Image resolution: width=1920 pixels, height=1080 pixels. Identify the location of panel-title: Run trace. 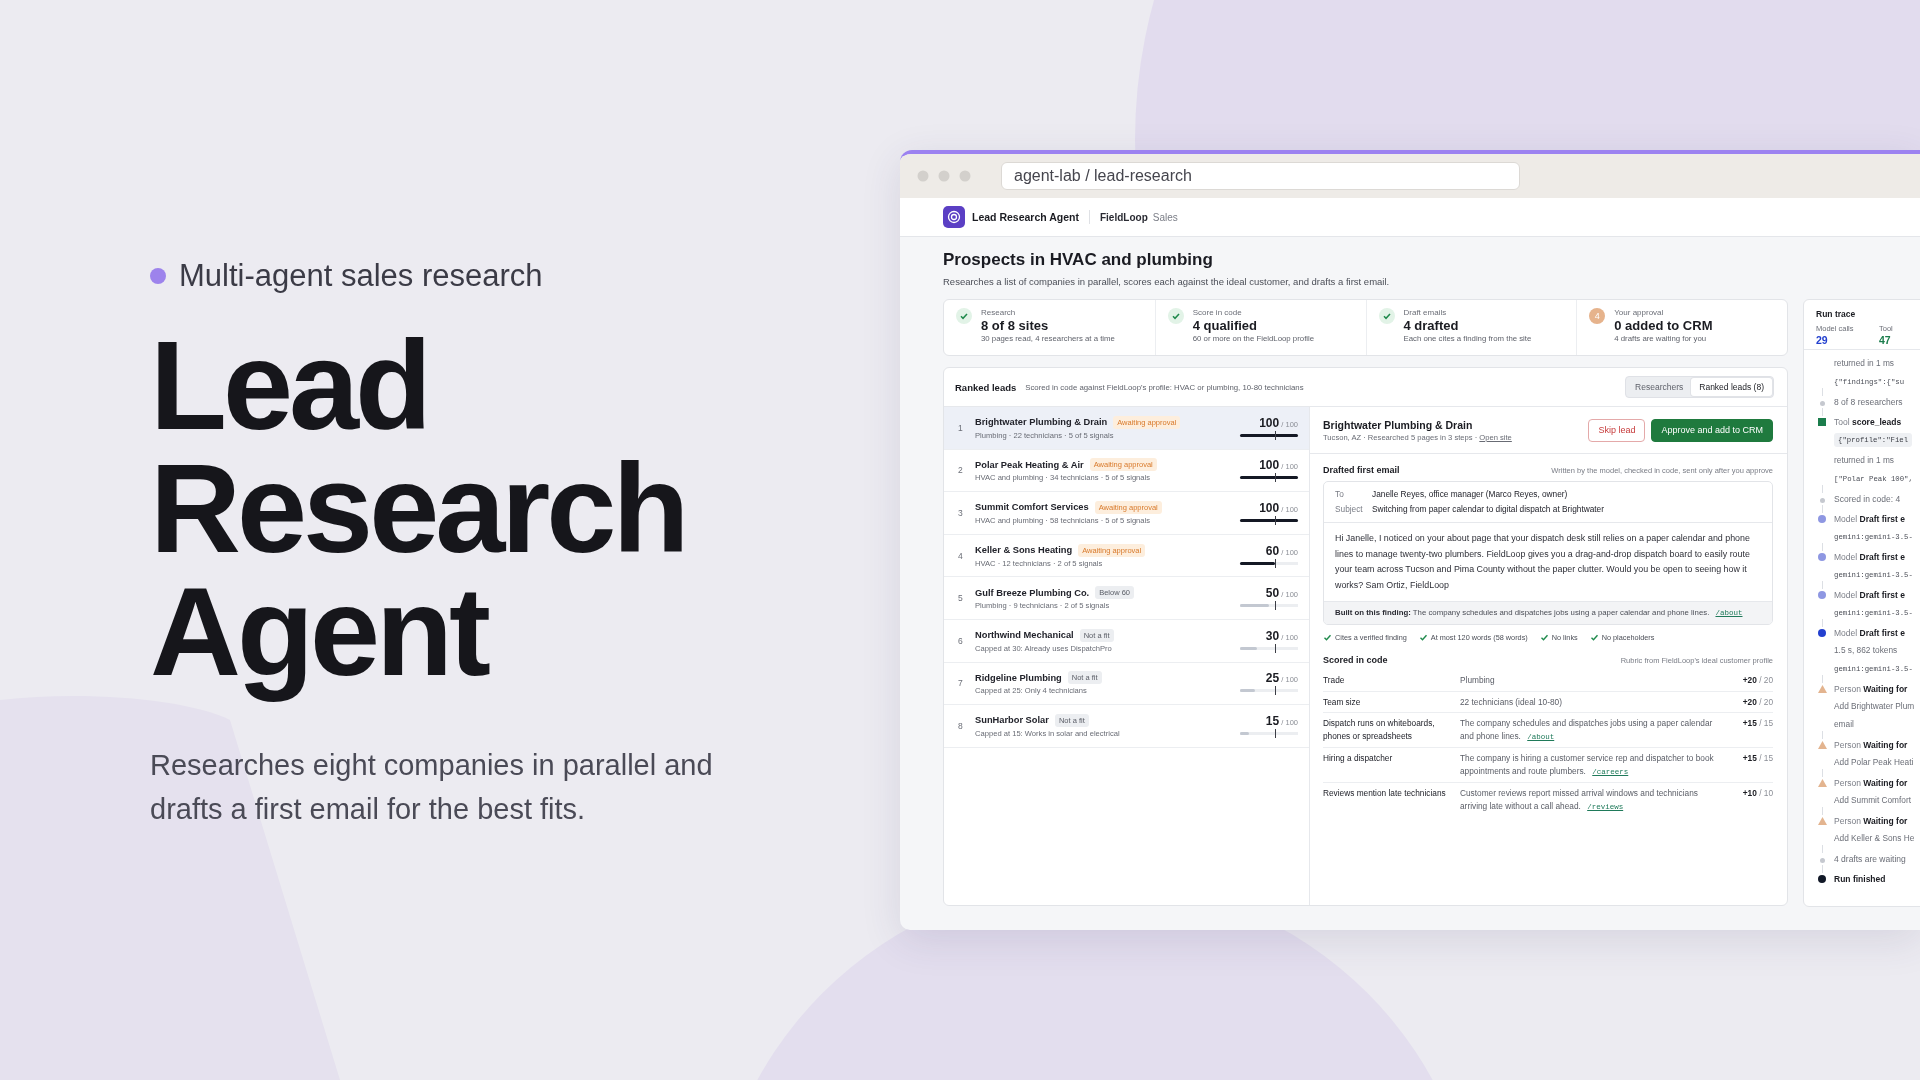
(1836, 314).